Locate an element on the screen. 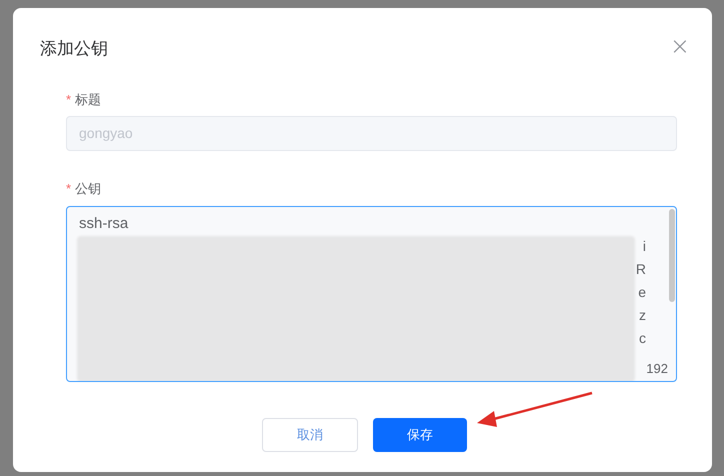 The image size is (724, 476). key-fragment: R is located at coordinates (641, 269).